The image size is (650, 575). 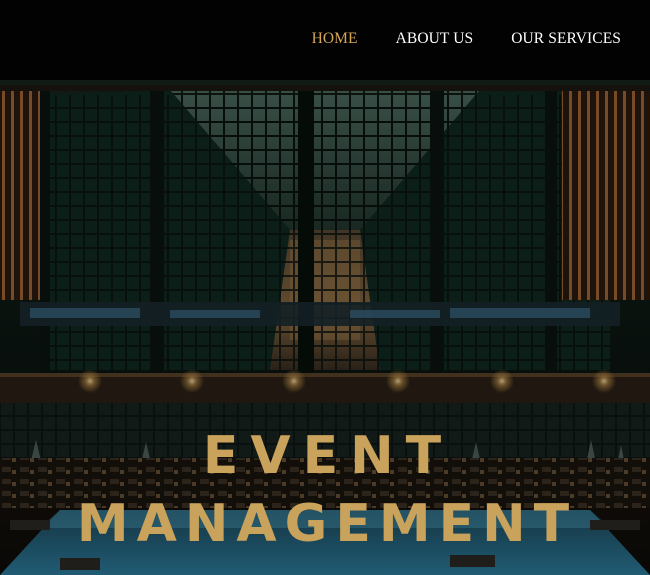 I want to click on nav-item-home: HOME, so click(x=335, y=39).